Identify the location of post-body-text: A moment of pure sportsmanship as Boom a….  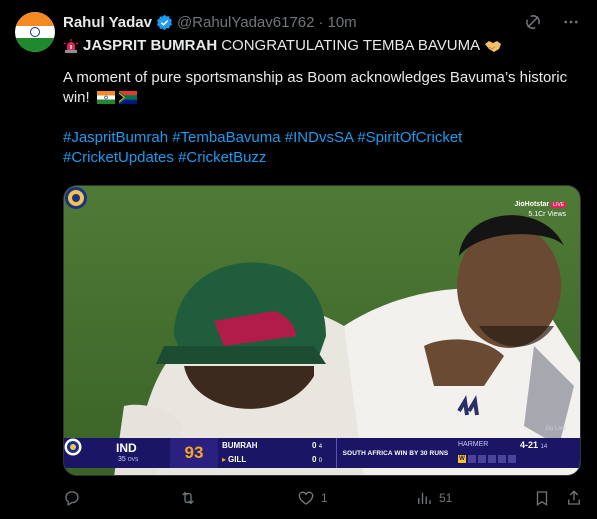
(315, 87).